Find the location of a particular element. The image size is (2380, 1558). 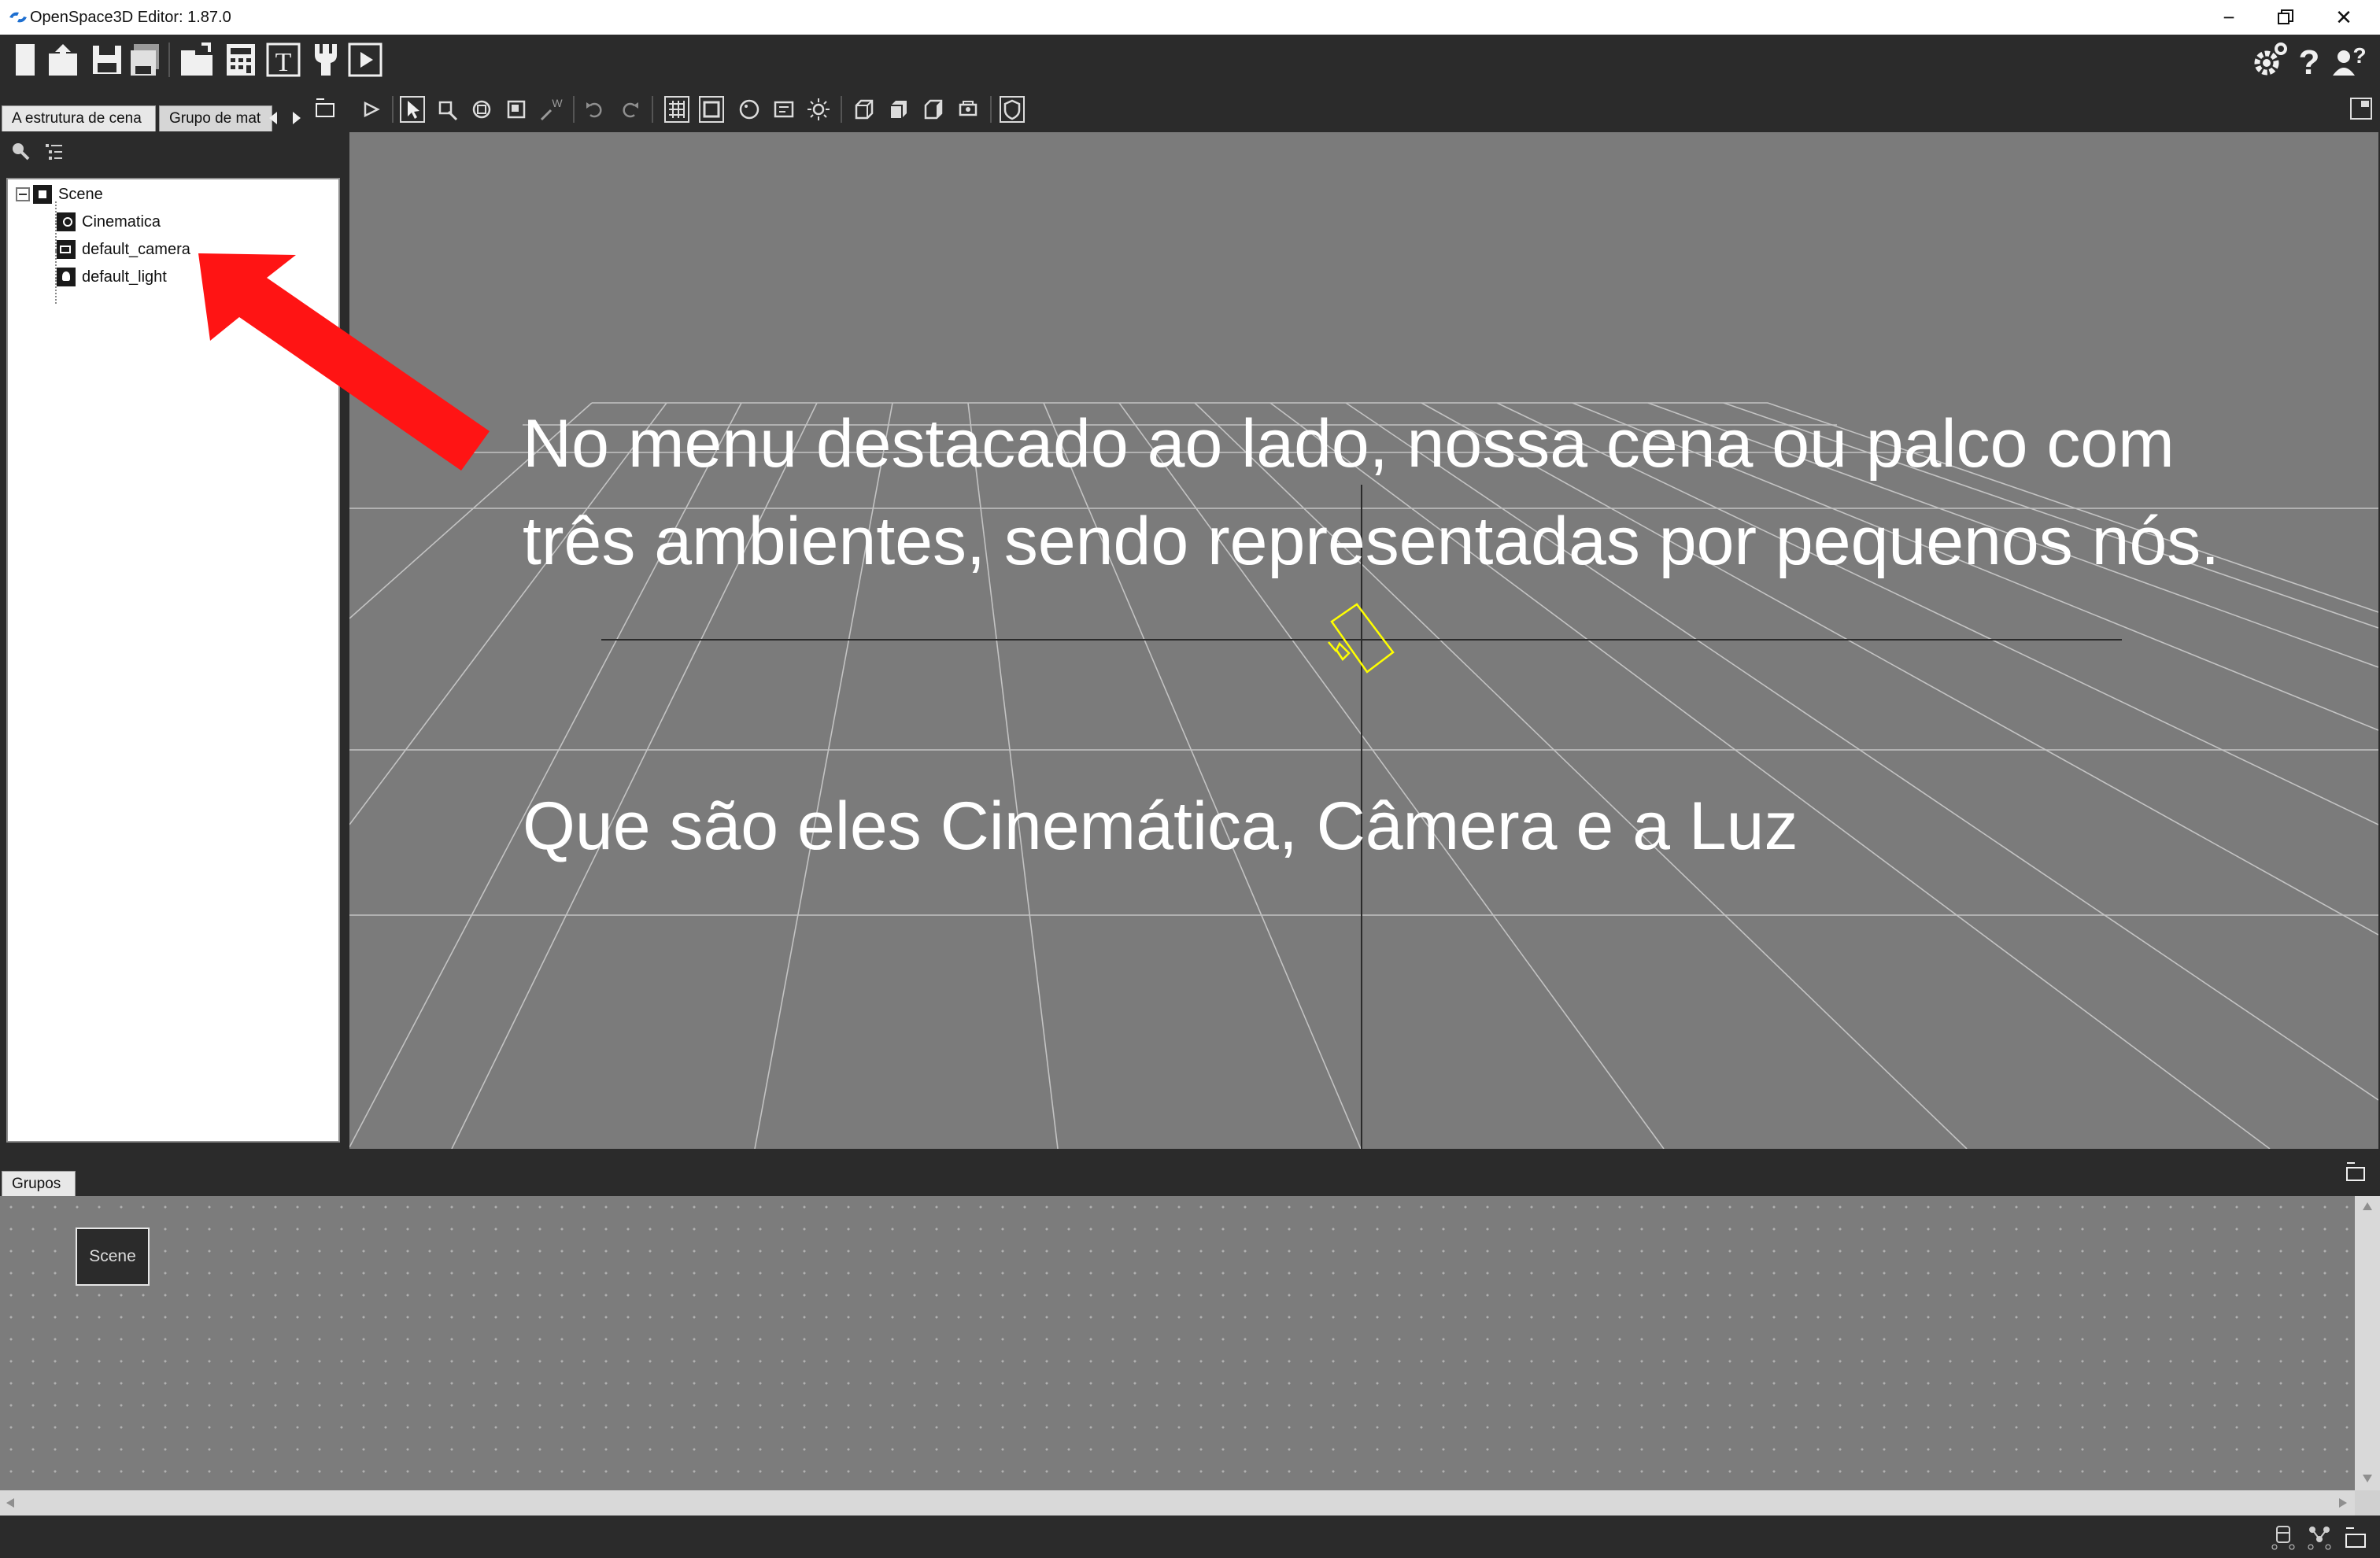

tab-groups: Grupos is located at coordinates (39, 1184).